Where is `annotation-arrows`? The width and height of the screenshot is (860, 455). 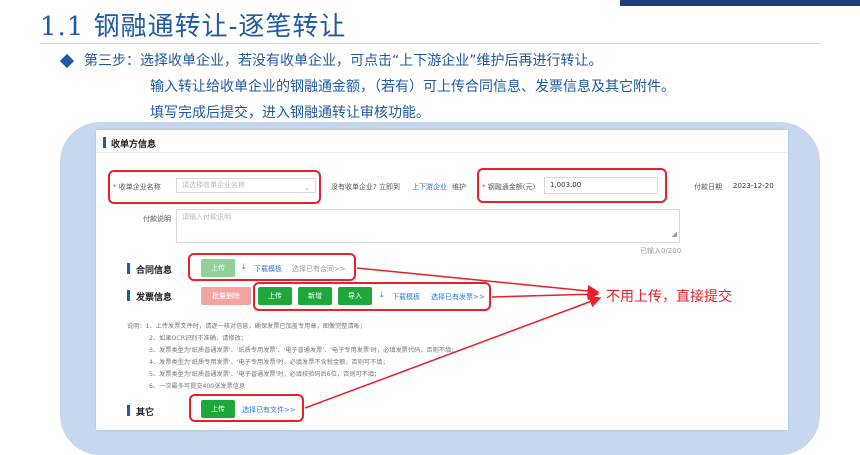
annotation-arrows is located at coordinates (453, 338).